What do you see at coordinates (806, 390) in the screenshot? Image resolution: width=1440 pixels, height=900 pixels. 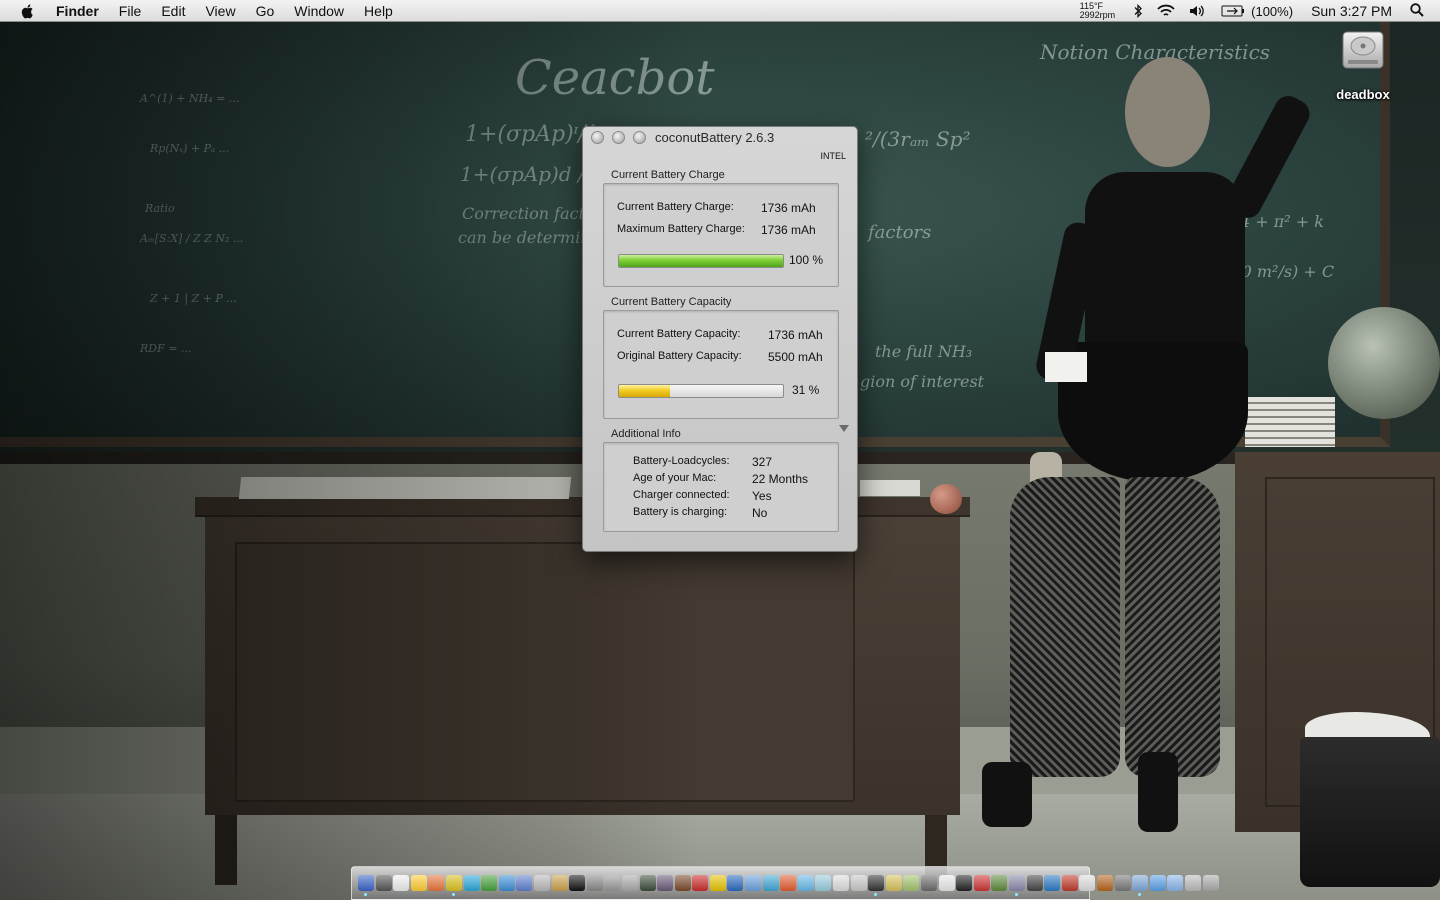 I see `capacity-percent: 31 %` at bounding box center [806, 390].